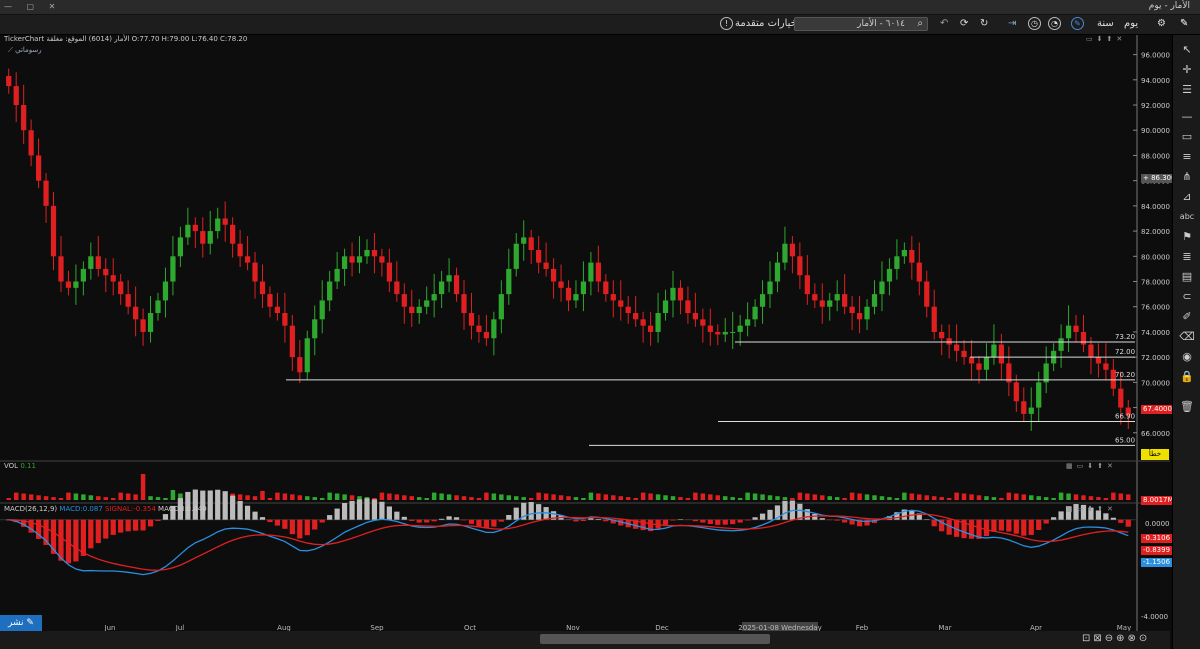 The image size is (1200, 649). What do you see at coordinates (1187, 50) in the screenshot?
I see `cursor-icon: ↖` at bounding box center [1187, 50].